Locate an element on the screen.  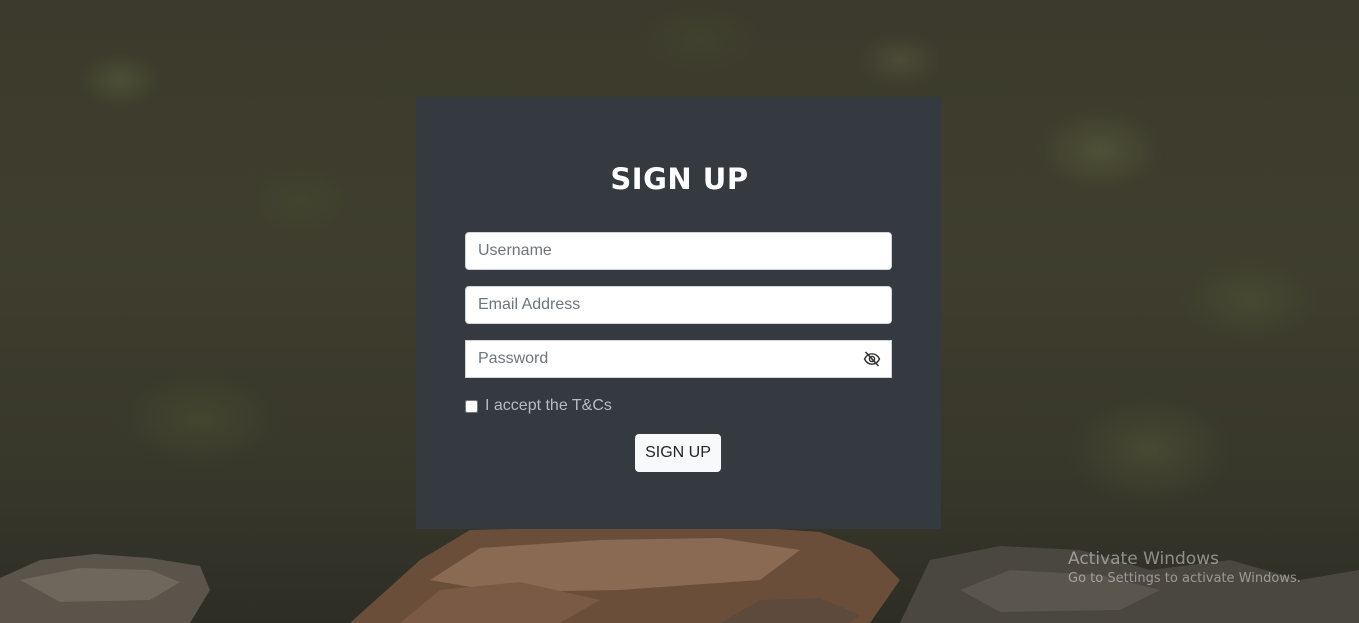
terms-checkbox is located at coordinates (471, 406).